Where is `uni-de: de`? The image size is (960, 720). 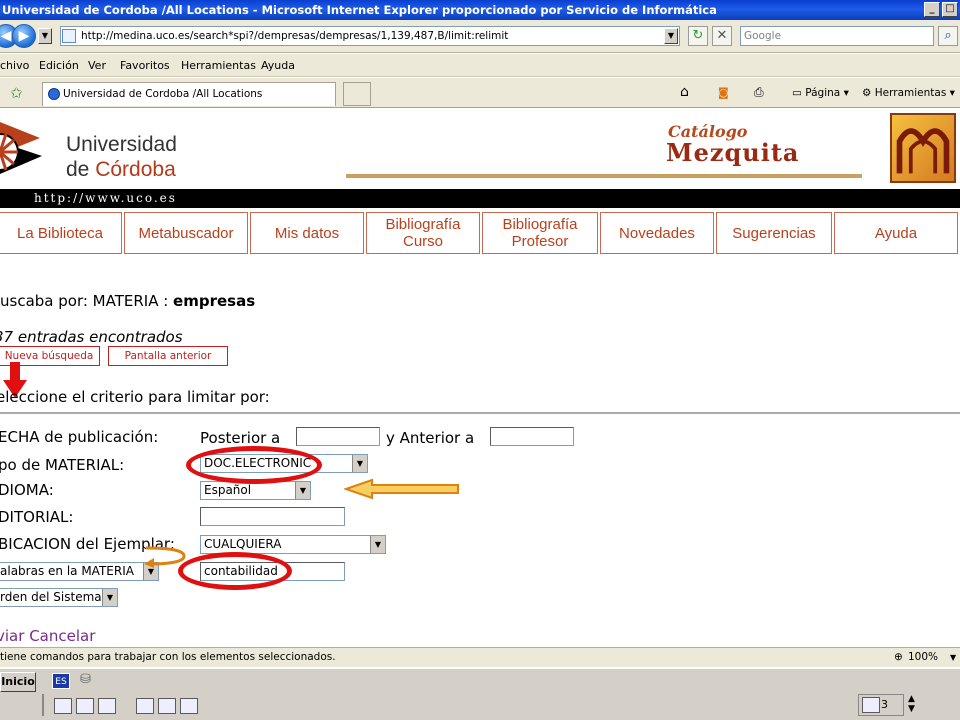
uni-de: de is located at coordinates (81, 169).